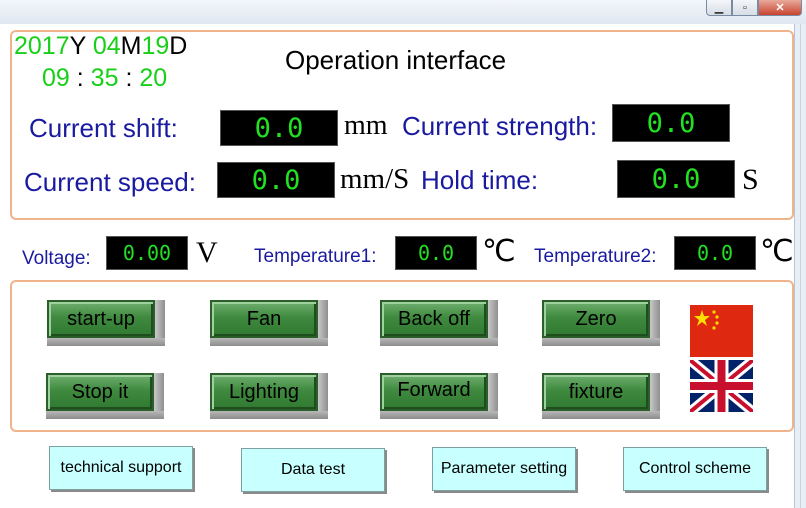 This screenshot has width=806, height=508. What do you see at coordinates (131, 46) in the screenshot?
I see `month-suffix: M` at bounding box center [131, 46].